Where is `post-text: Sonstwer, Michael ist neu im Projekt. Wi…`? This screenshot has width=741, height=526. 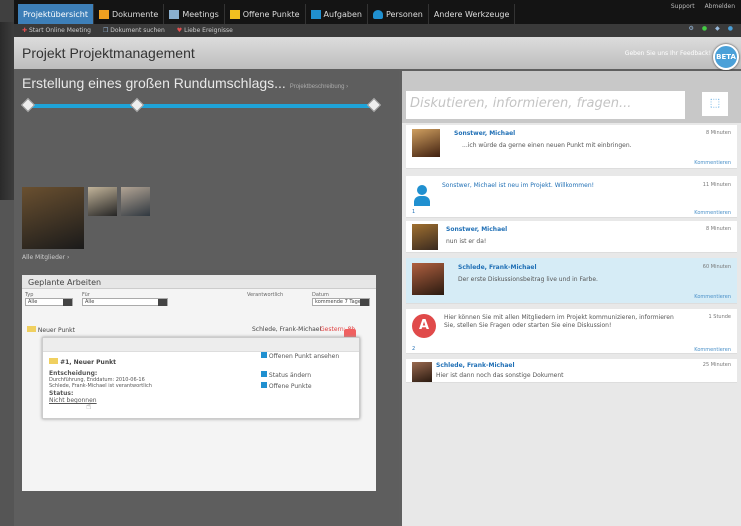 post-text: Sonstwer, Michael ist neu im Projekt. Wi… is located at coordinates (518, 185).